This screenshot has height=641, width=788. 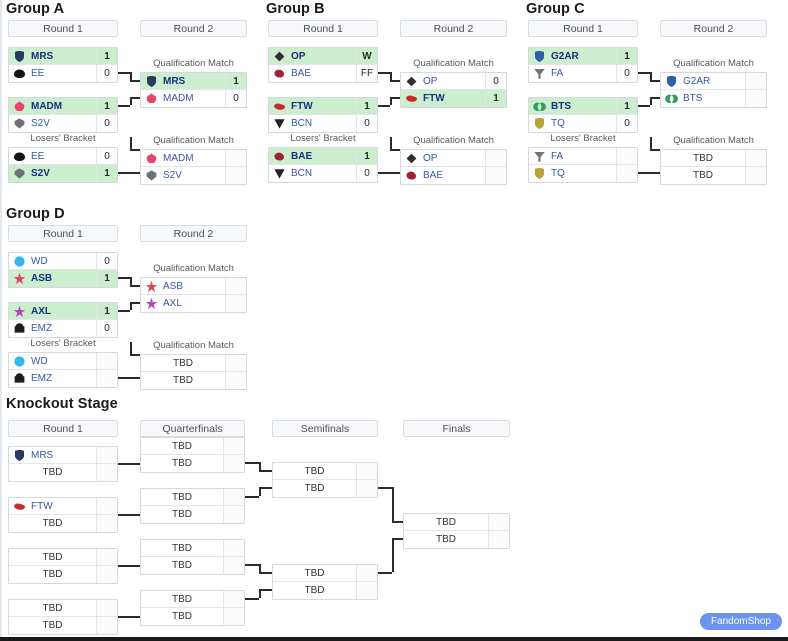 What do you see at coordinates (63, 506) in the screenshot?
I see `match-row: FTW` at bounding box center [63, 506].